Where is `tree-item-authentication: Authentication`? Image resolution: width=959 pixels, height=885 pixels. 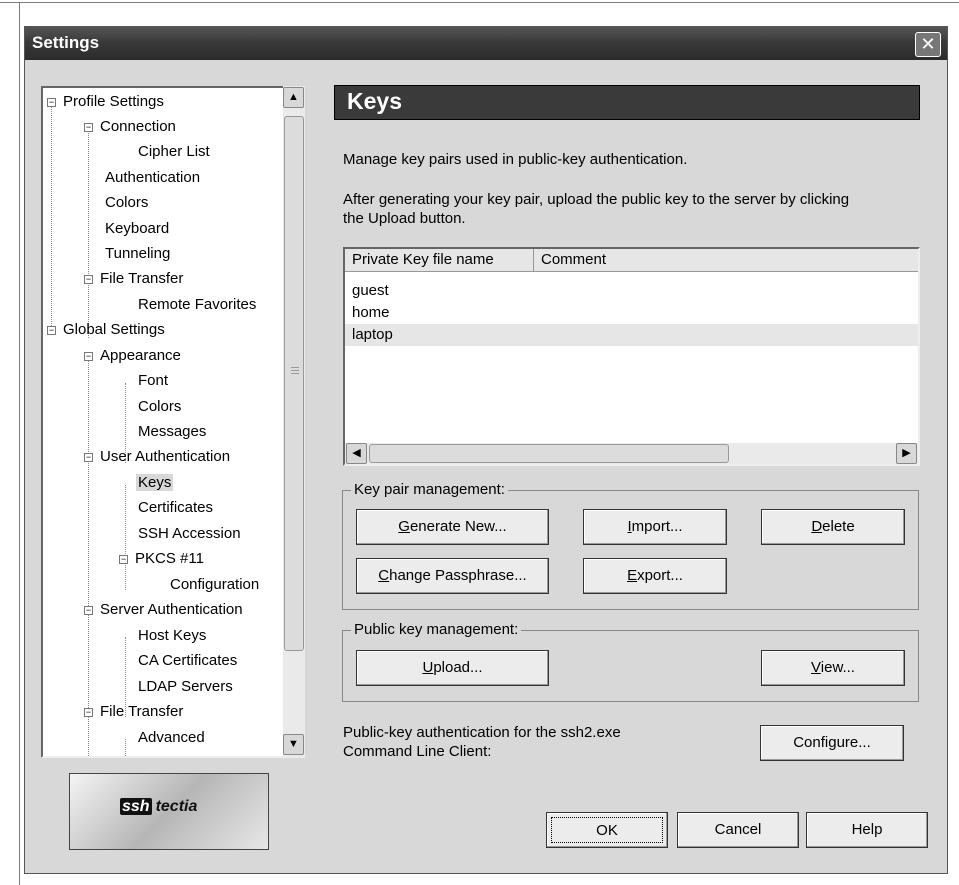 tree-item-authentication: Authentication is located at coordinates (152, 178).